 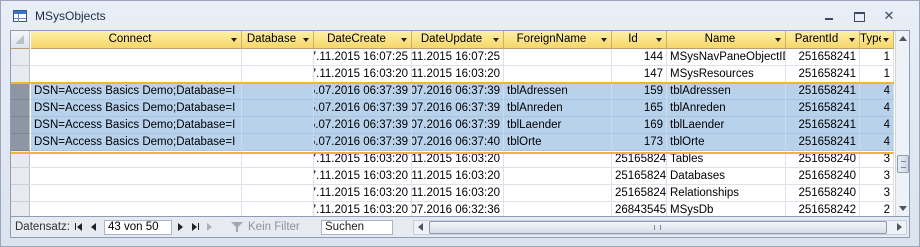 I want to click on column-header-id: Id, so click(x=639, y=40).